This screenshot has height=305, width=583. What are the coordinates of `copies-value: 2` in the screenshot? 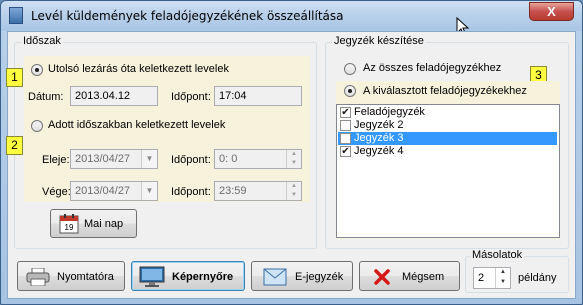 It's located at (481, 278).